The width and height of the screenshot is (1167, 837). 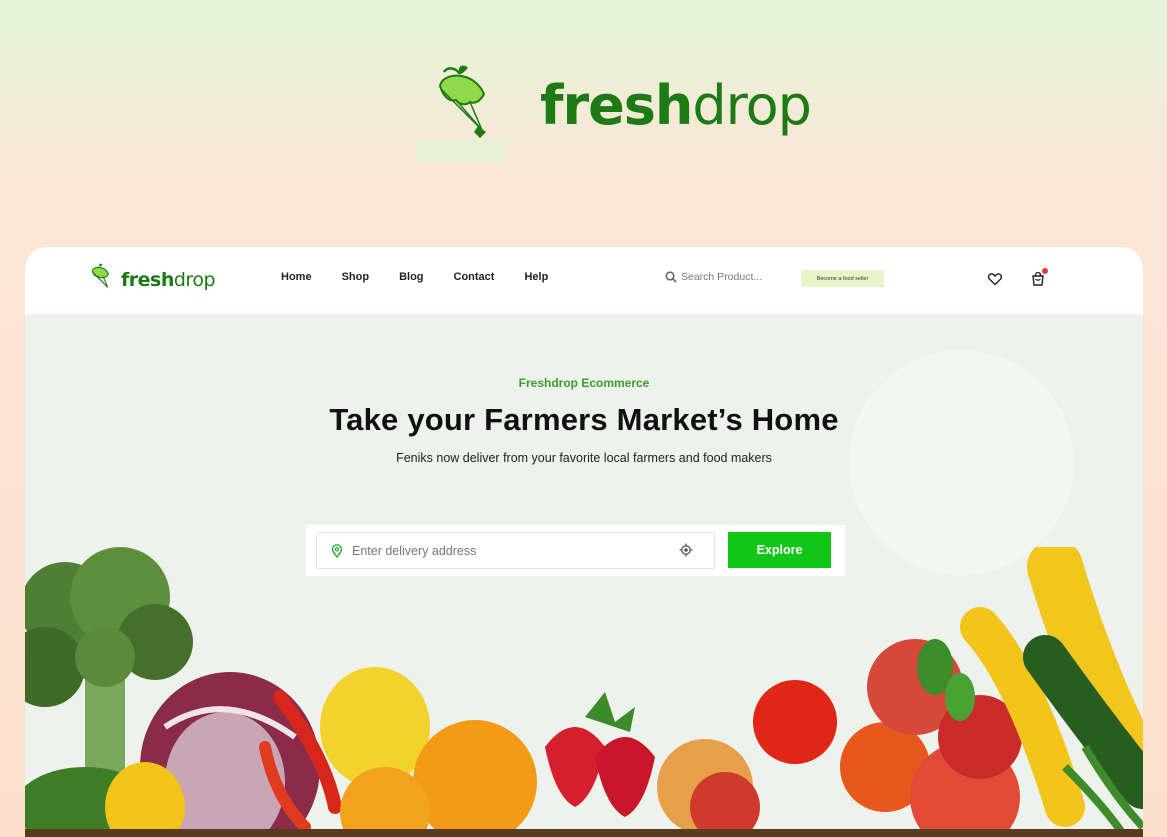 I want to click on brand-wordmark: freshdrop, so click(x=676, y=106).